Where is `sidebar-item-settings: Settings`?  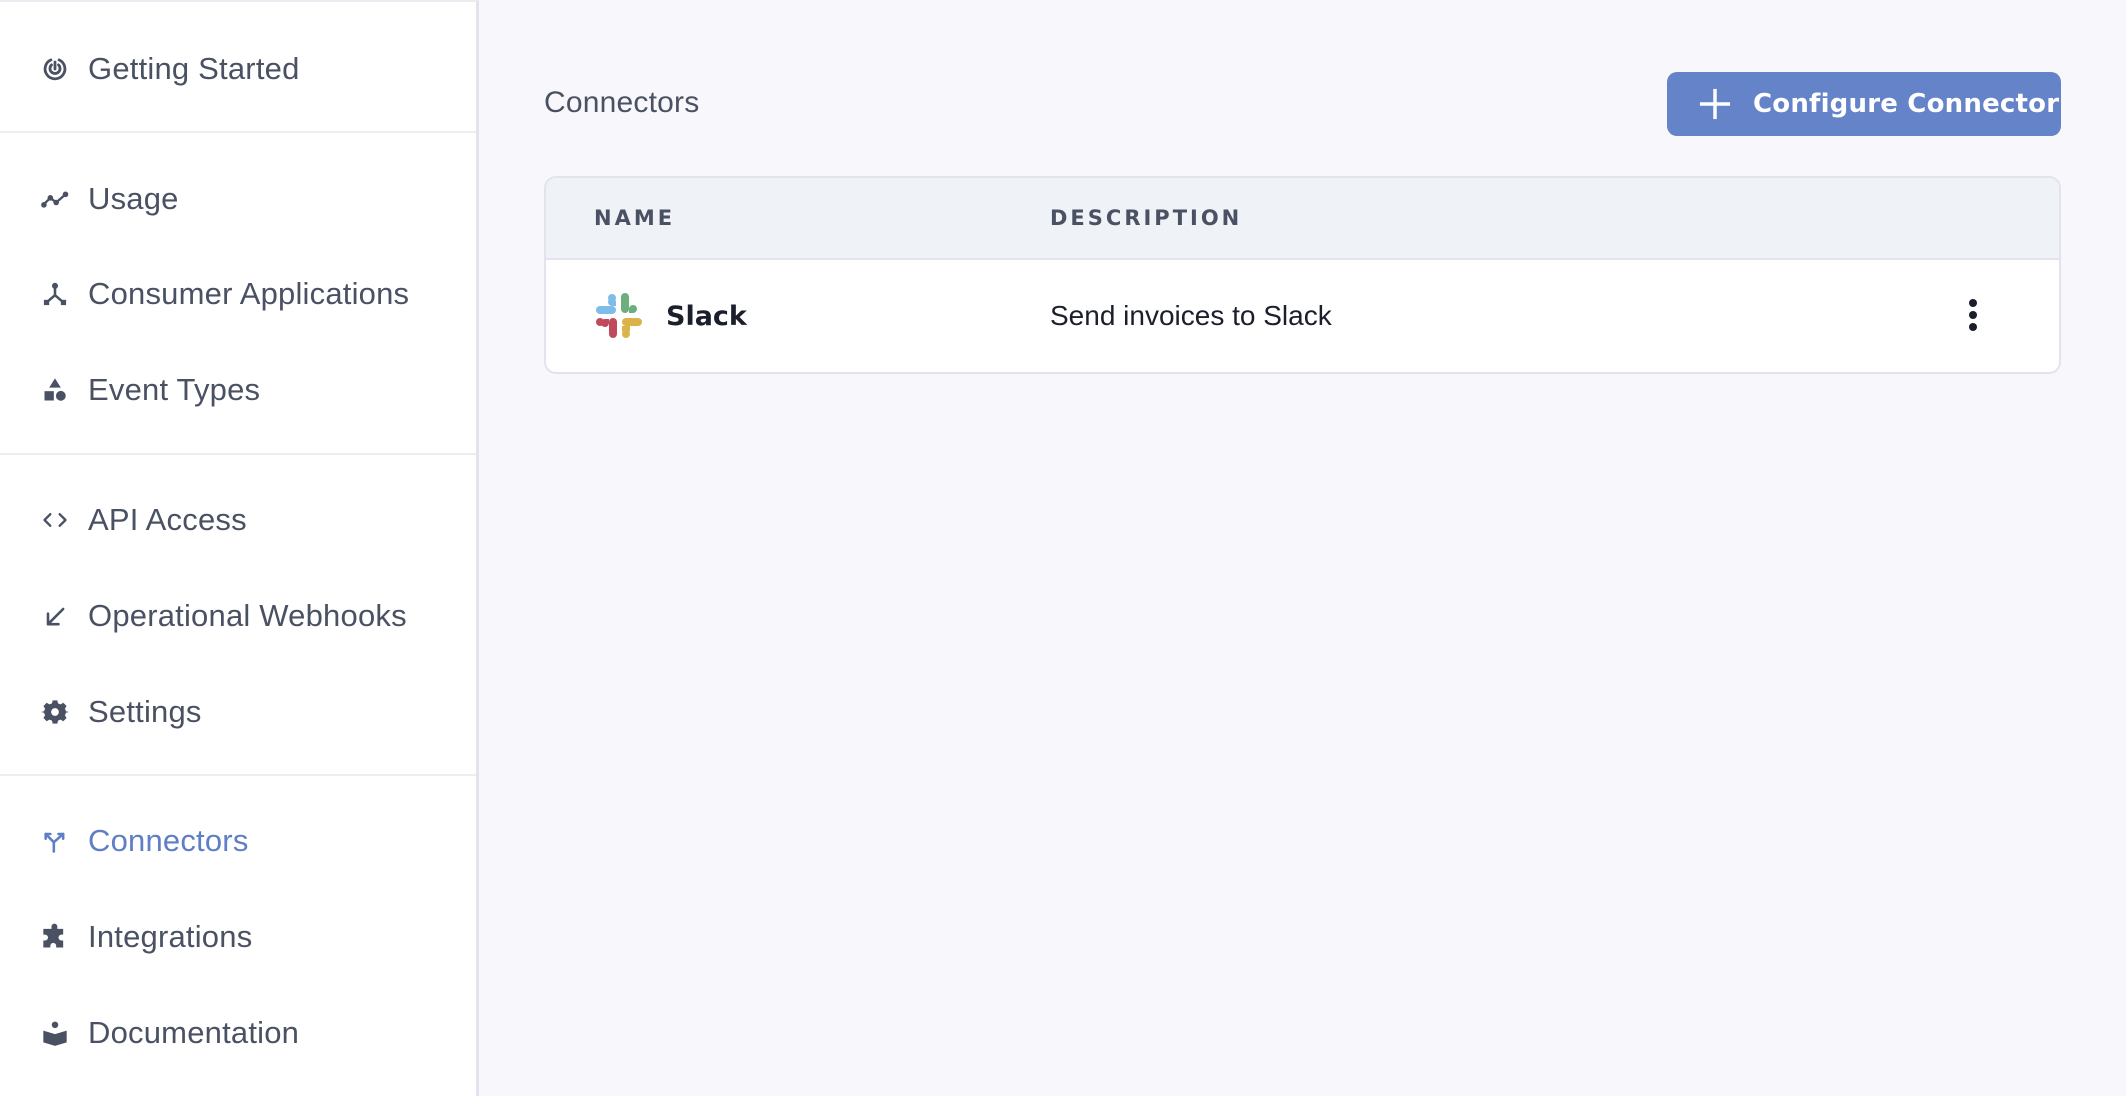
sidebar-item-settings: Settings is located at coordinates (238, 712).